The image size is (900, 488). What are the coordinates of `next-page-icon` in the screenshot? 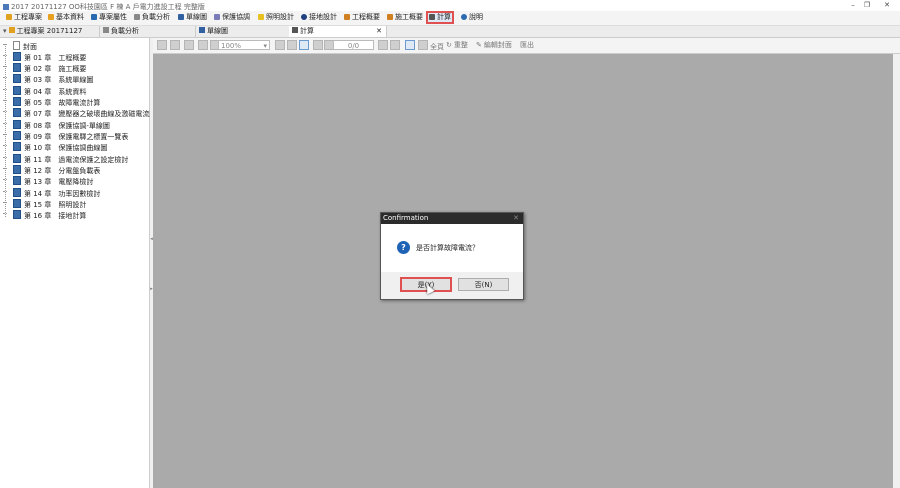 It's located at (383, 45).